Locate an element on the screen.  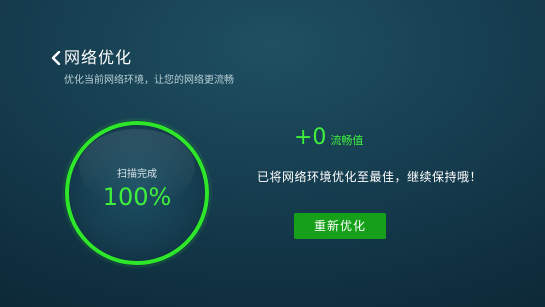
page-subtitle: 优化当前网络环境，让您的网络更流畅 is located at coordinates (149, 80).